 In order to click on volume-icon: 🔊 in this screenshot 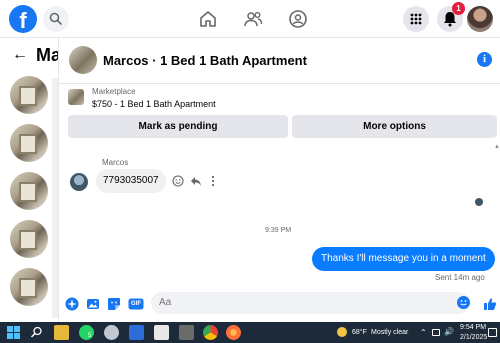, I will do `click(449, 331)`.